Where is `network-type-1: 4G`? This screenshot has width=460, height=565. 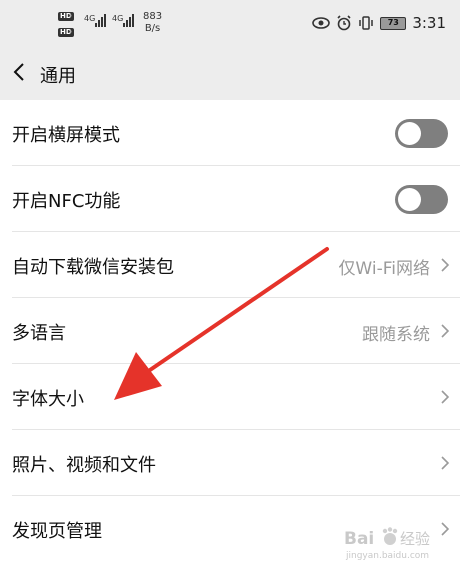
network-type-1: 4G is located at coordinates (90, 18).